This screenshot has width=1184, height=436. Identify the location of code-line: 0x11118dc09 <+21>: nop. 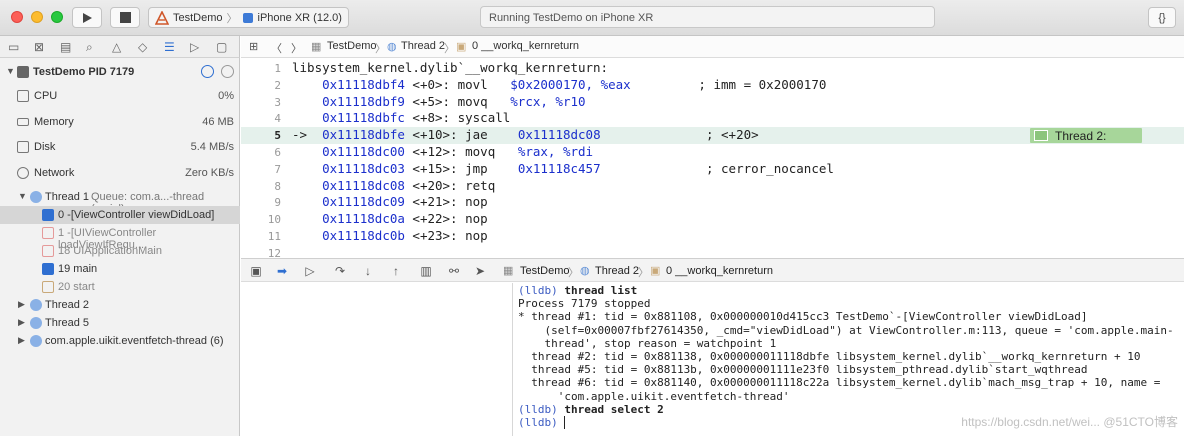
(390, 201).